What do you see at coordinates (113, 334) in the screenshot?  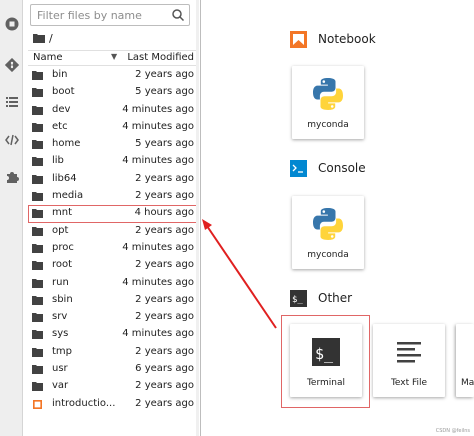 I see `file-row: sys 4 minutes ago` at bounding box center [113, 334].